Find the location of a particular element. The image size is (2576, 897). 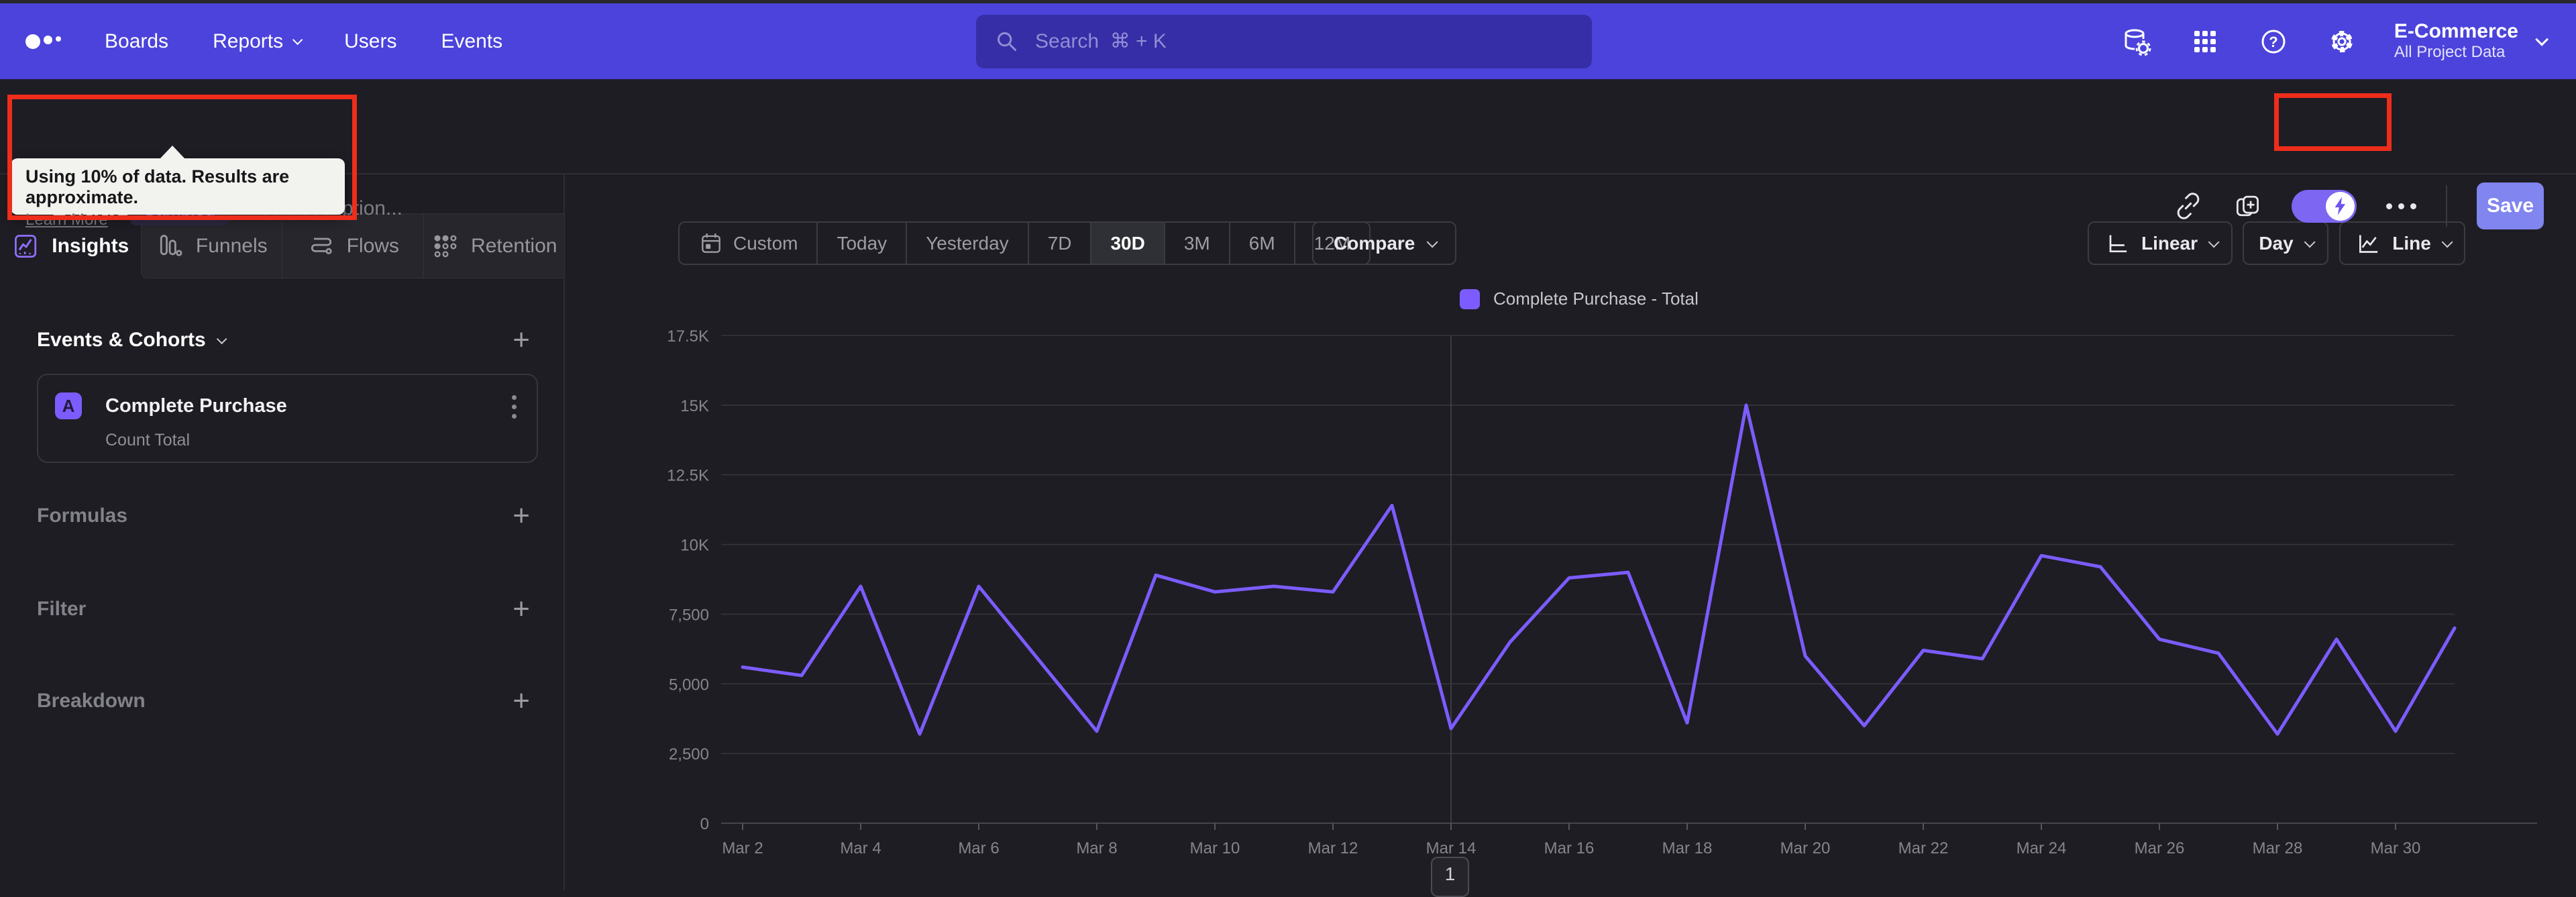

tab-retention: Retention is located at coordinates (494, 245).